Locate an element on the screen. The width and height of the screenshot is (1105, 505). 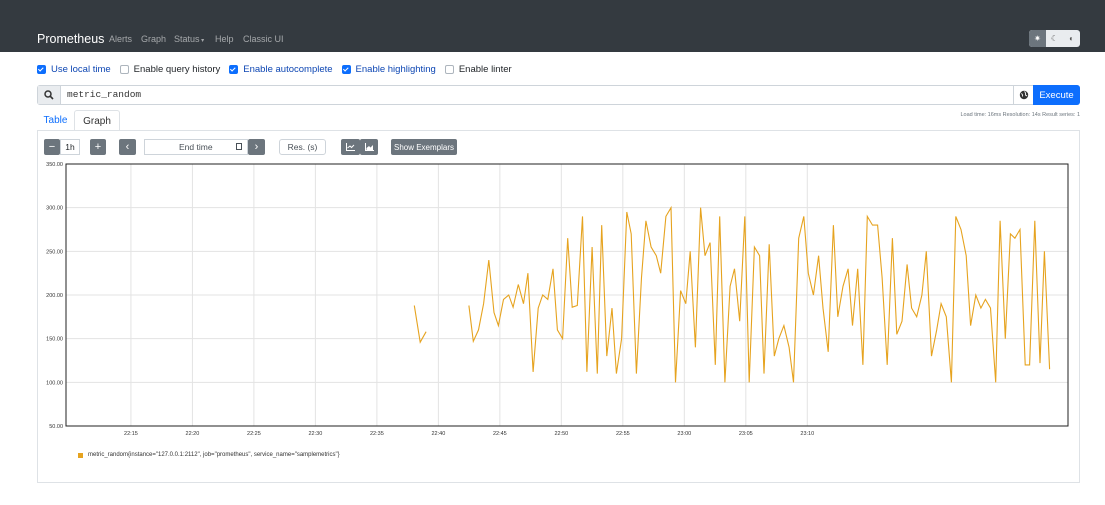
execute-button: Execute is located at coordinates (1056, 95).